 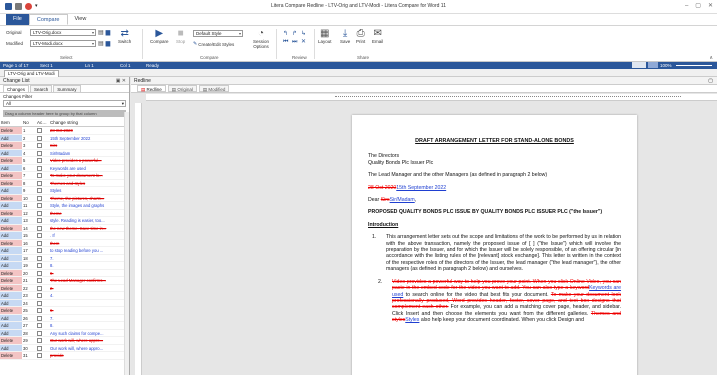 I want to click on table-row: Add 23 4., so click(x=64, y=296).